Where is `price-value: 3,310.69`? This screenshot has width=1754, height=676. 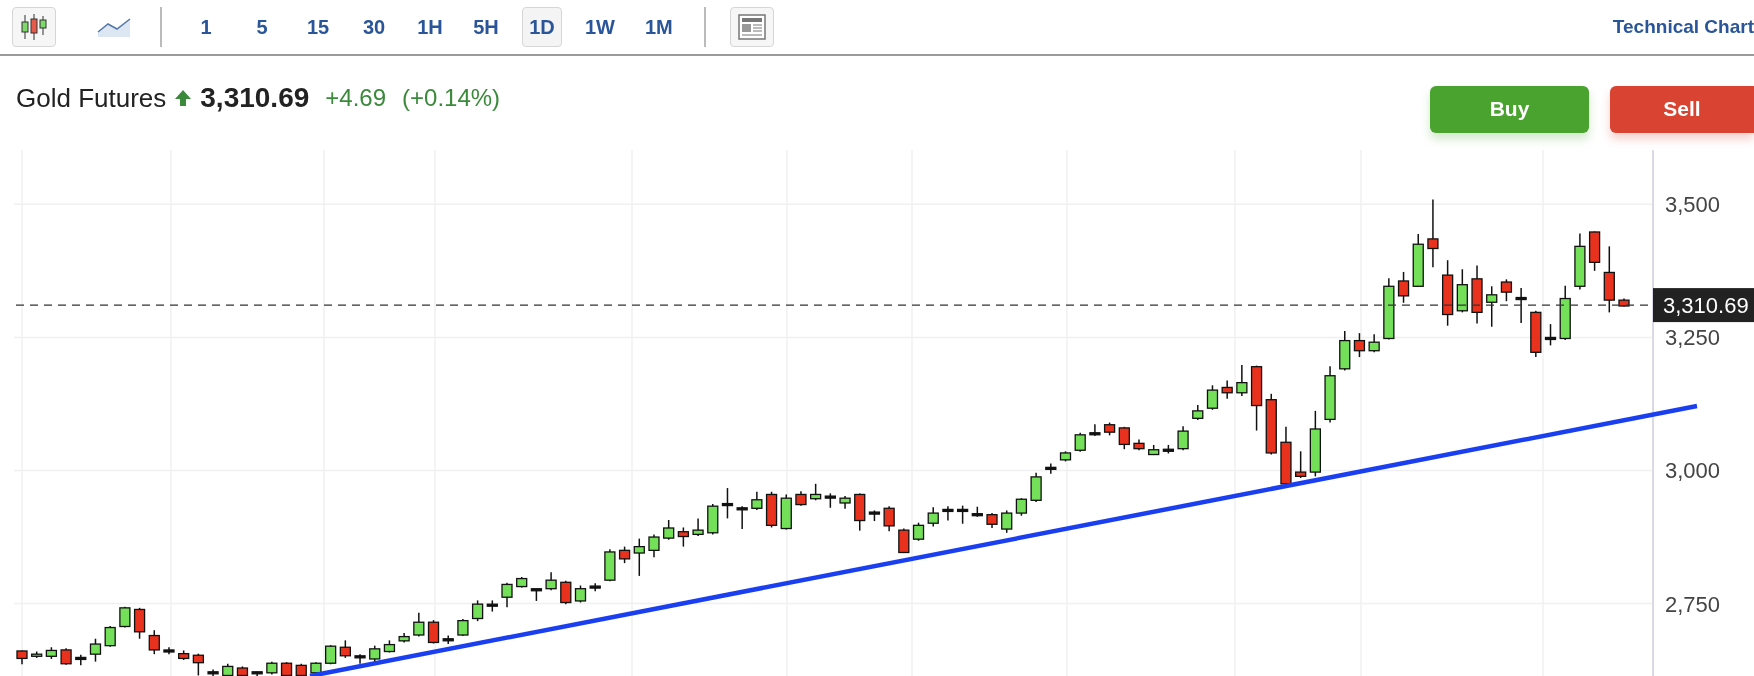
price-value: 3,310.69 is located at coordinates (255, 98).